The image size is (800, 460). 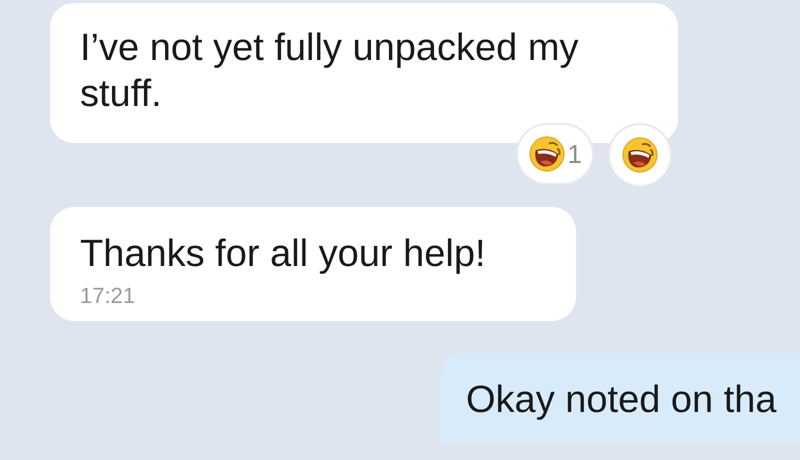 What do you see at coordinates (622, 400) in the screenshot?
I see `message-text: Okay noted on tha` at bounding box center [622, 400].